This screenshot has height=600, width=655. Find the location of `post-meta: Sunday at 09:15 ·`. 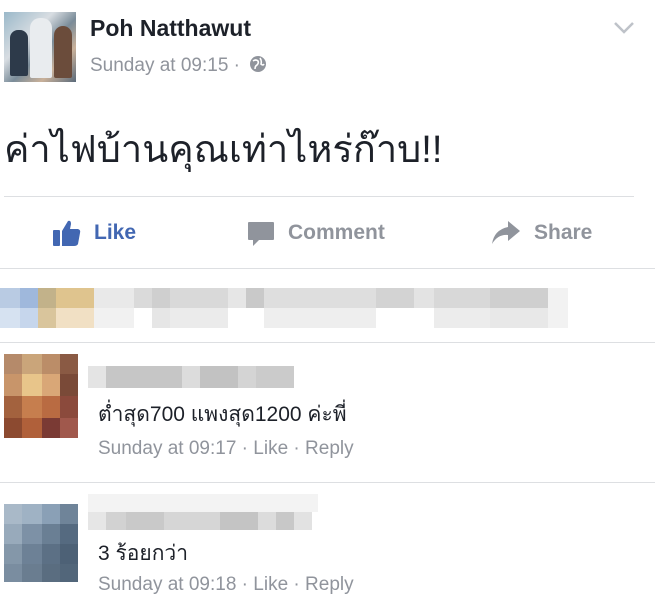

post-meta: Sunday at 09:15 · is located at coordinates (178, 66).